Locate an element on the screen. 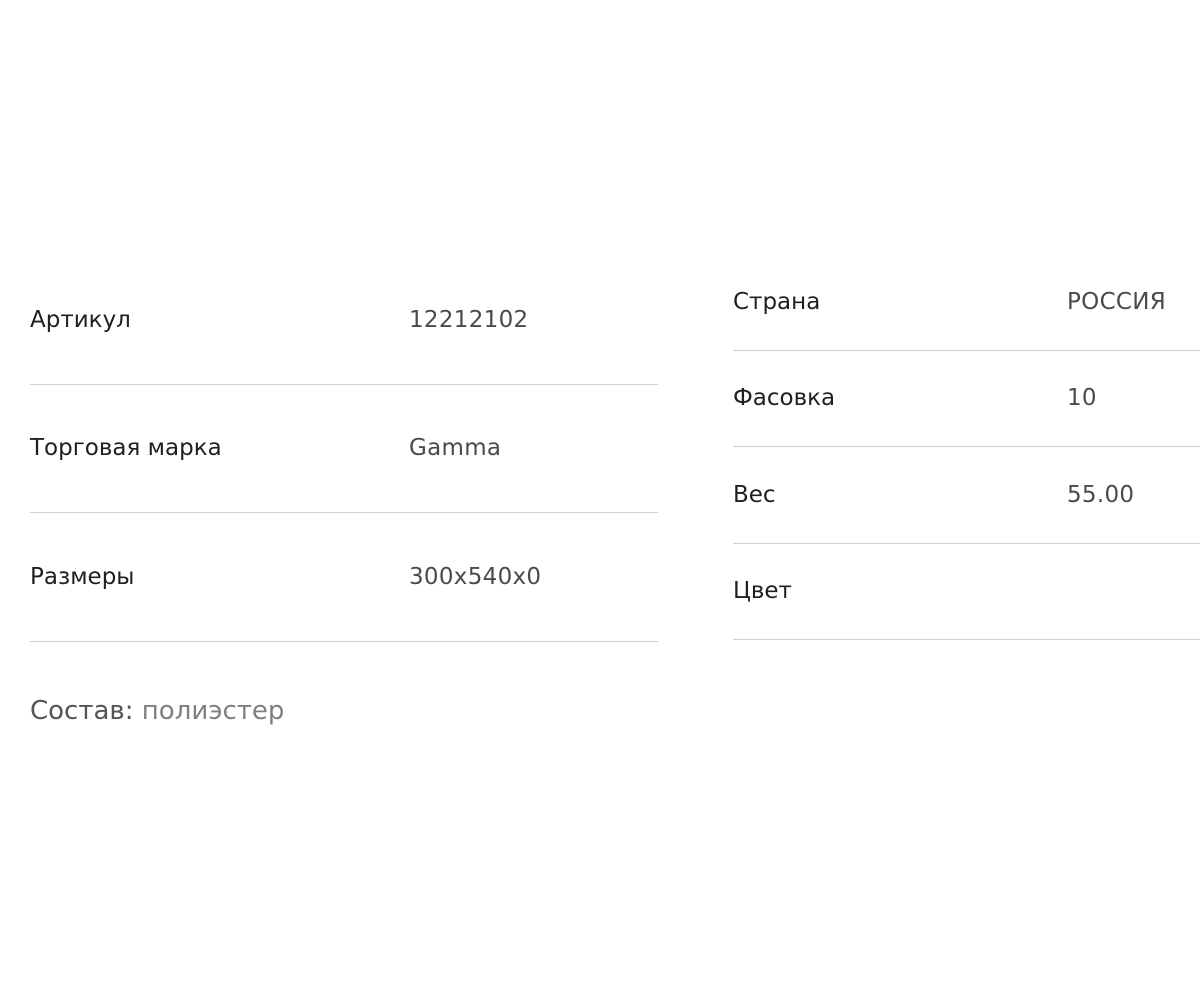  spec-label: Цвет is located at coordinates (762, 591).